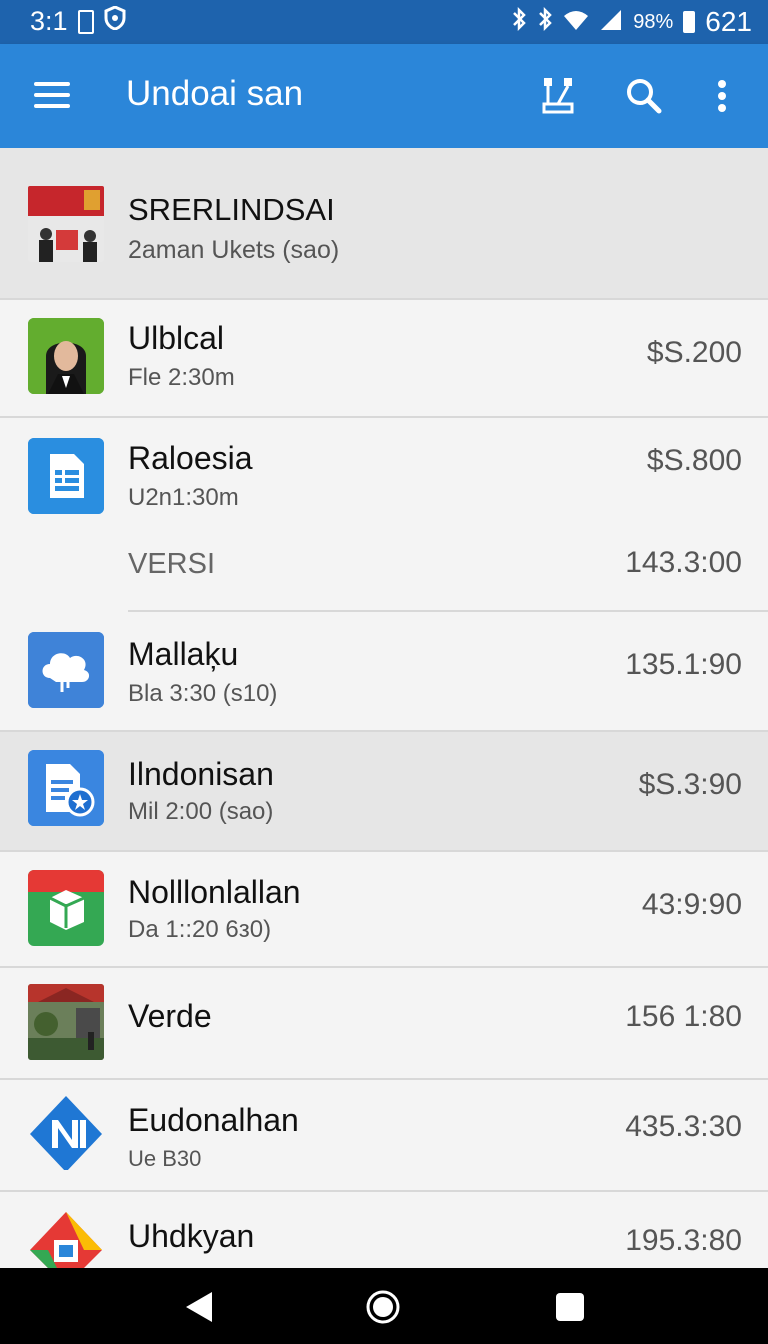 The width and height of the screenshot is (768, 1344). Describe the element at coordinates (49, 21) in the screenshot. I see `status-time-left: 3:1` at that location.